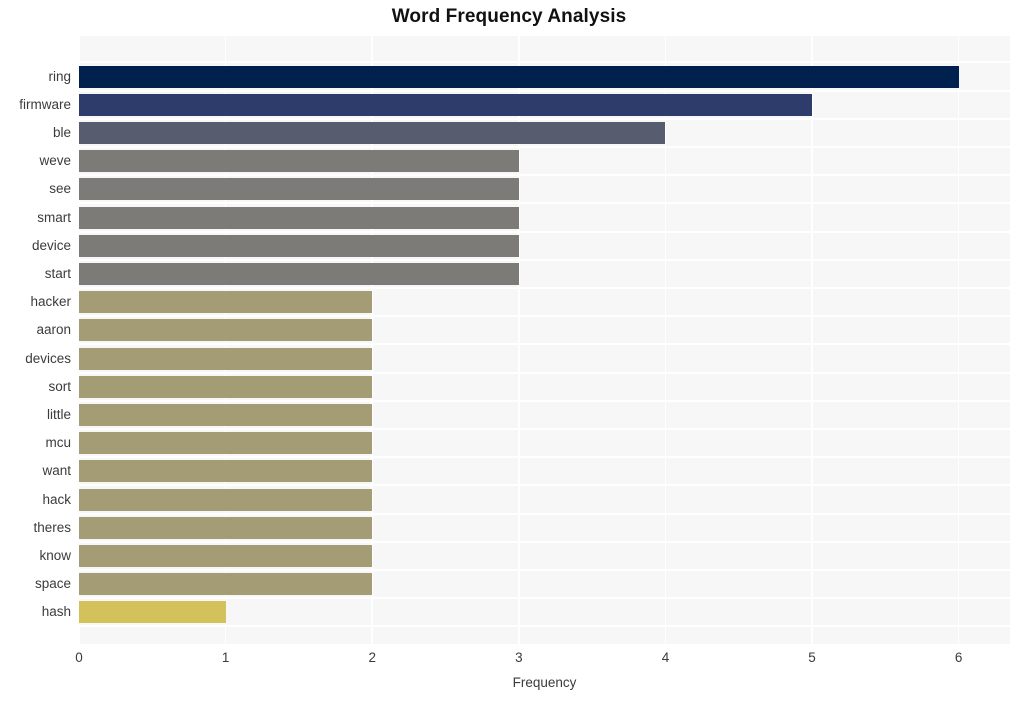  What do you see at coordinates (59, 386) in the screenshot?
I see `y-axis-tick-label: sort` at bounding box center [59, 386].